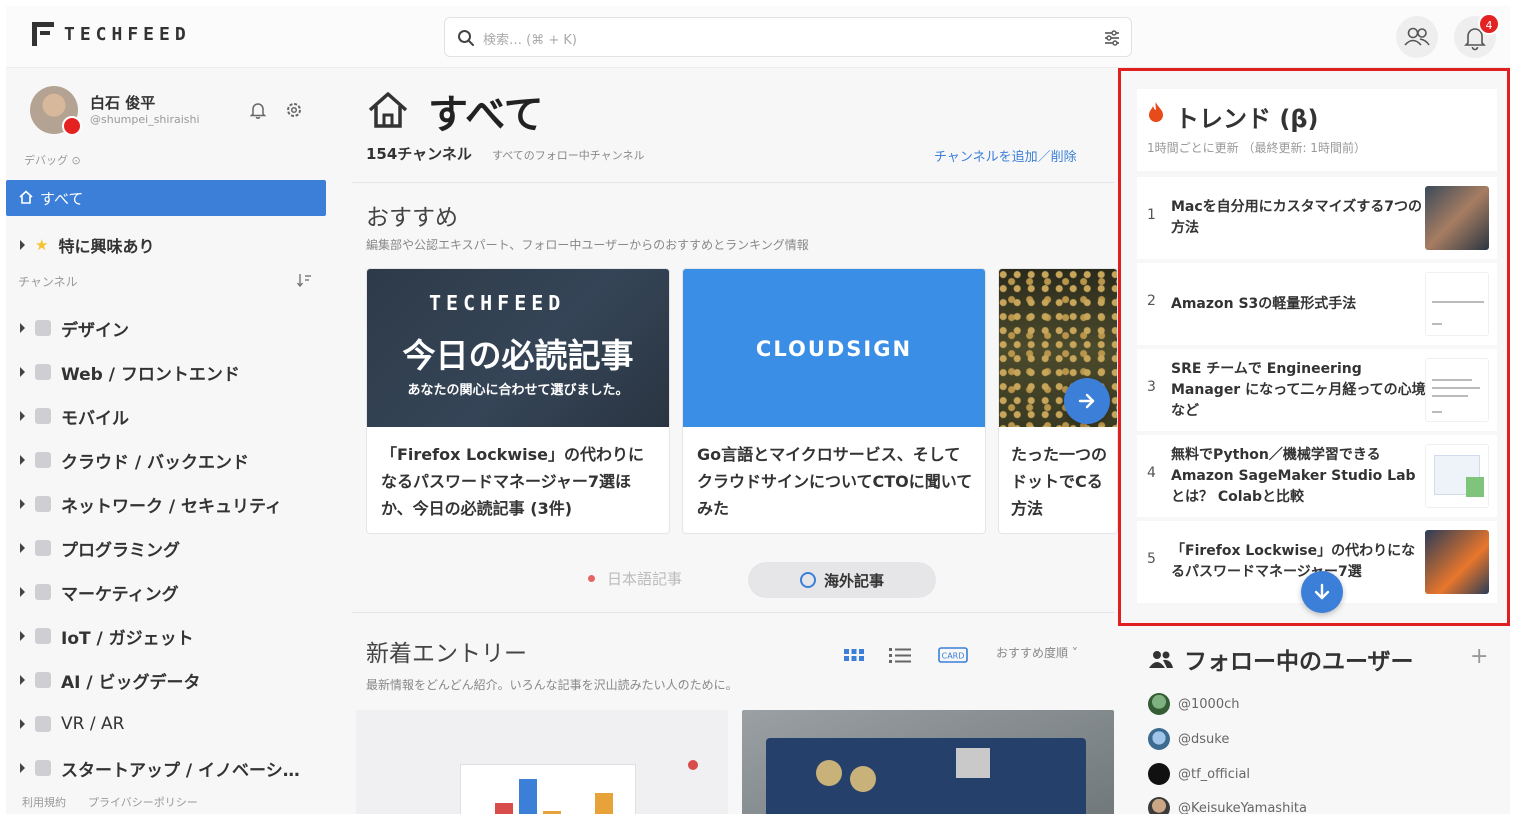  Describe the element at coordinates (853, 580) in the screenshot. I see `tab-label: 海外記事` at that location.